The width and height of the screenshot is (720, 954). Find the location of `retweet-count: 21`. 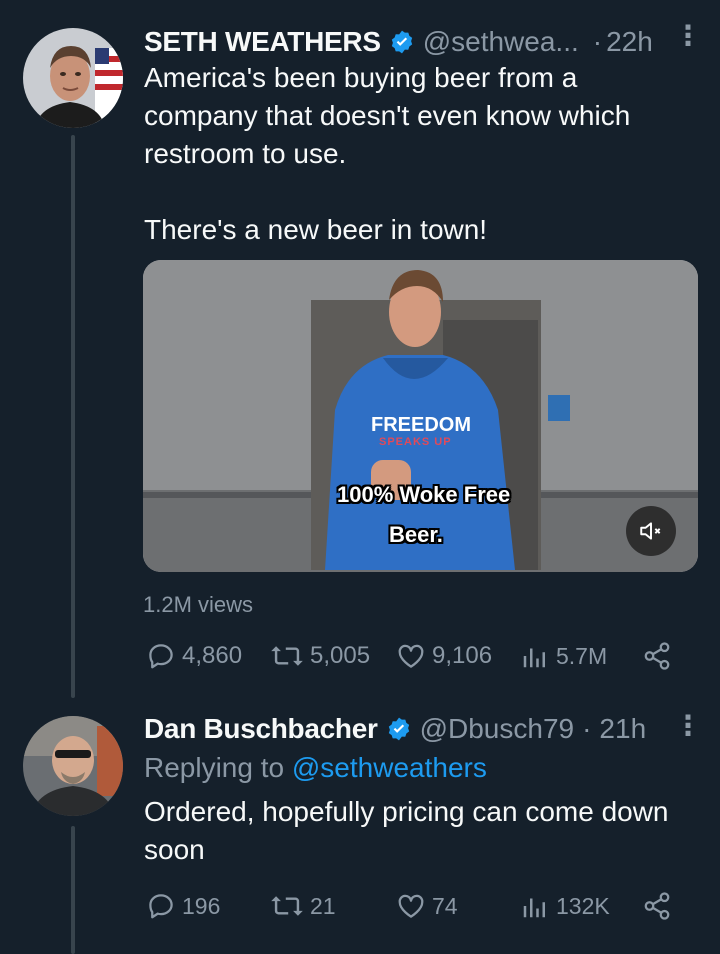

retweet-count: 21 is located at coordinates (323, 905).